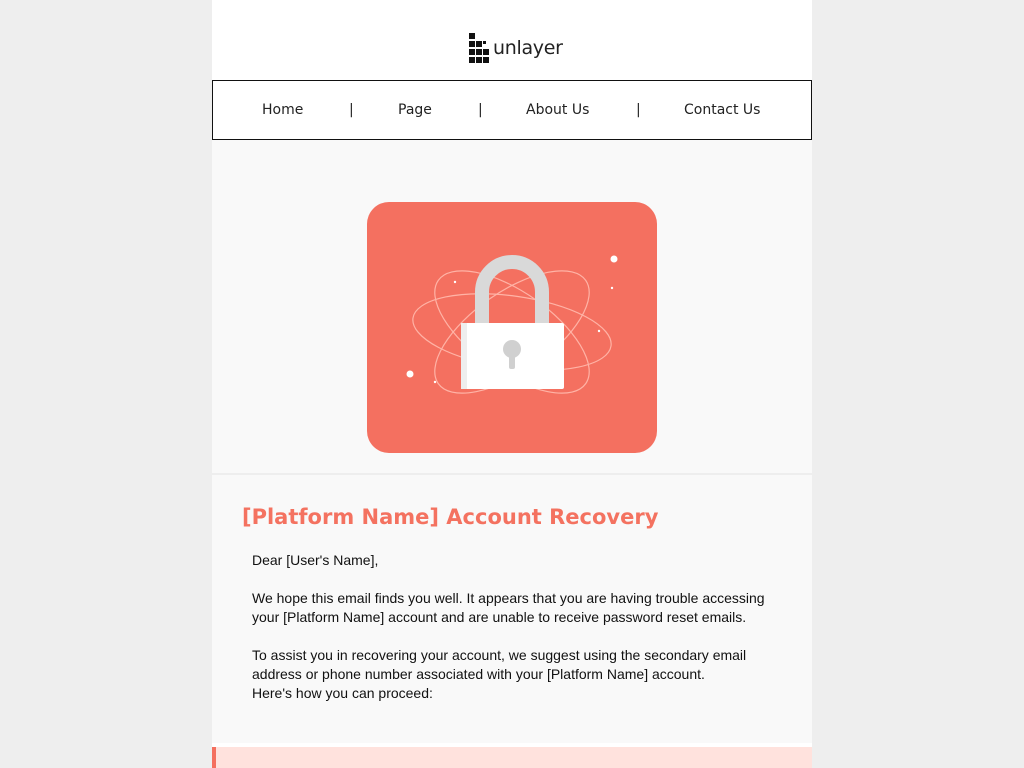 The image size is (1024, 768). What do you see at coordinates (512, 110) in the screenshot?
I see `navigation-bar: Home | Page | About Us | Contact Us` at bounding box center [512, 110].